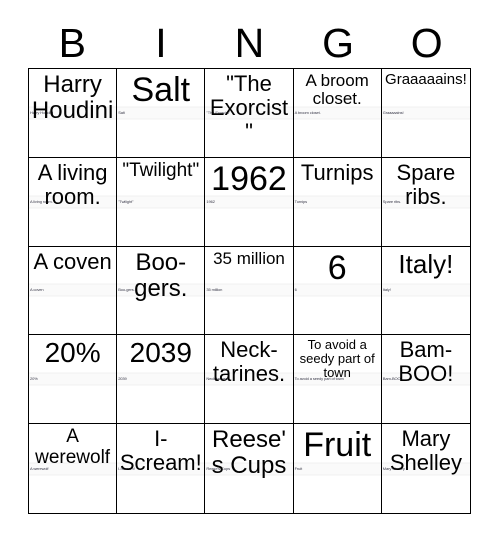 The height and width of the screenshot is (544, 500). Describe the element at coordinates (426, 184) in the screenshot. I see `cell-text: Spare ribs.` at that location.